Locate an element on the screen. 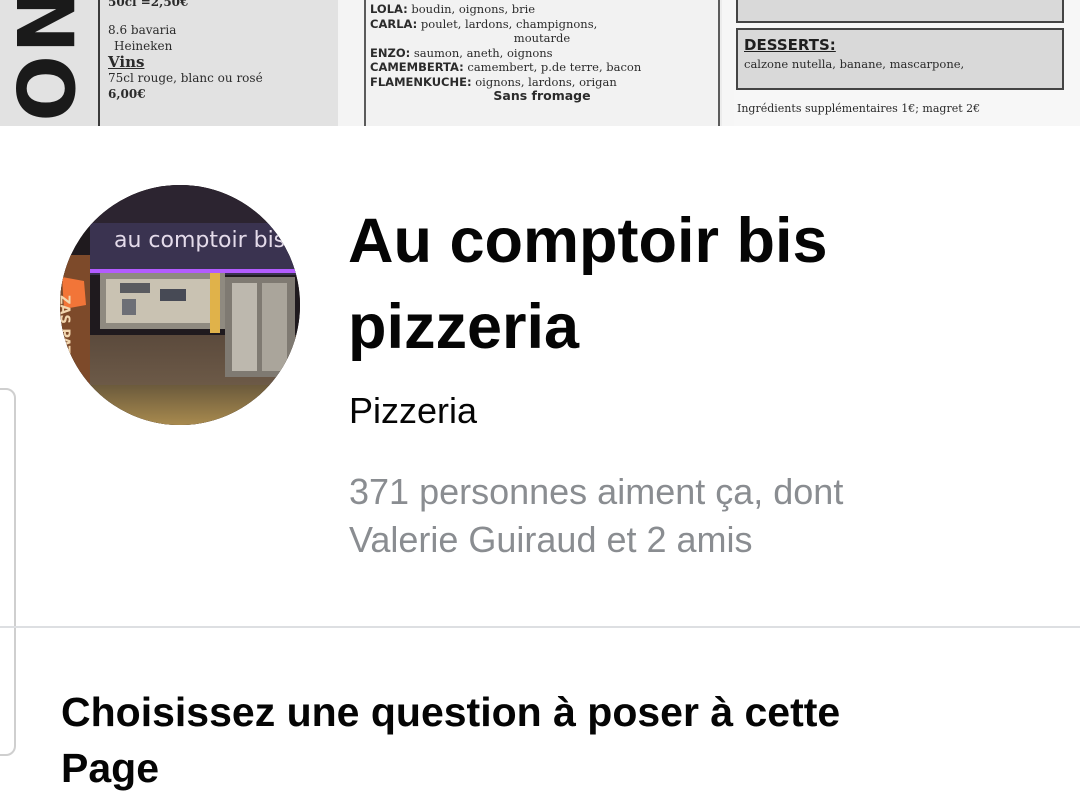 Image resolution: width=1080 pixels, height=808 pixels. storefront-sign-text: au comptoir bis is located at coordinates (199, 240).